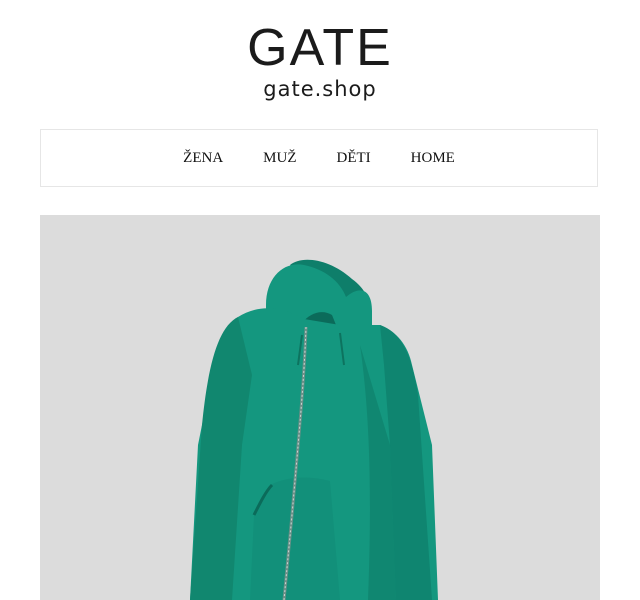  I want to click on brand-logo: GATE, so click(320, 48).